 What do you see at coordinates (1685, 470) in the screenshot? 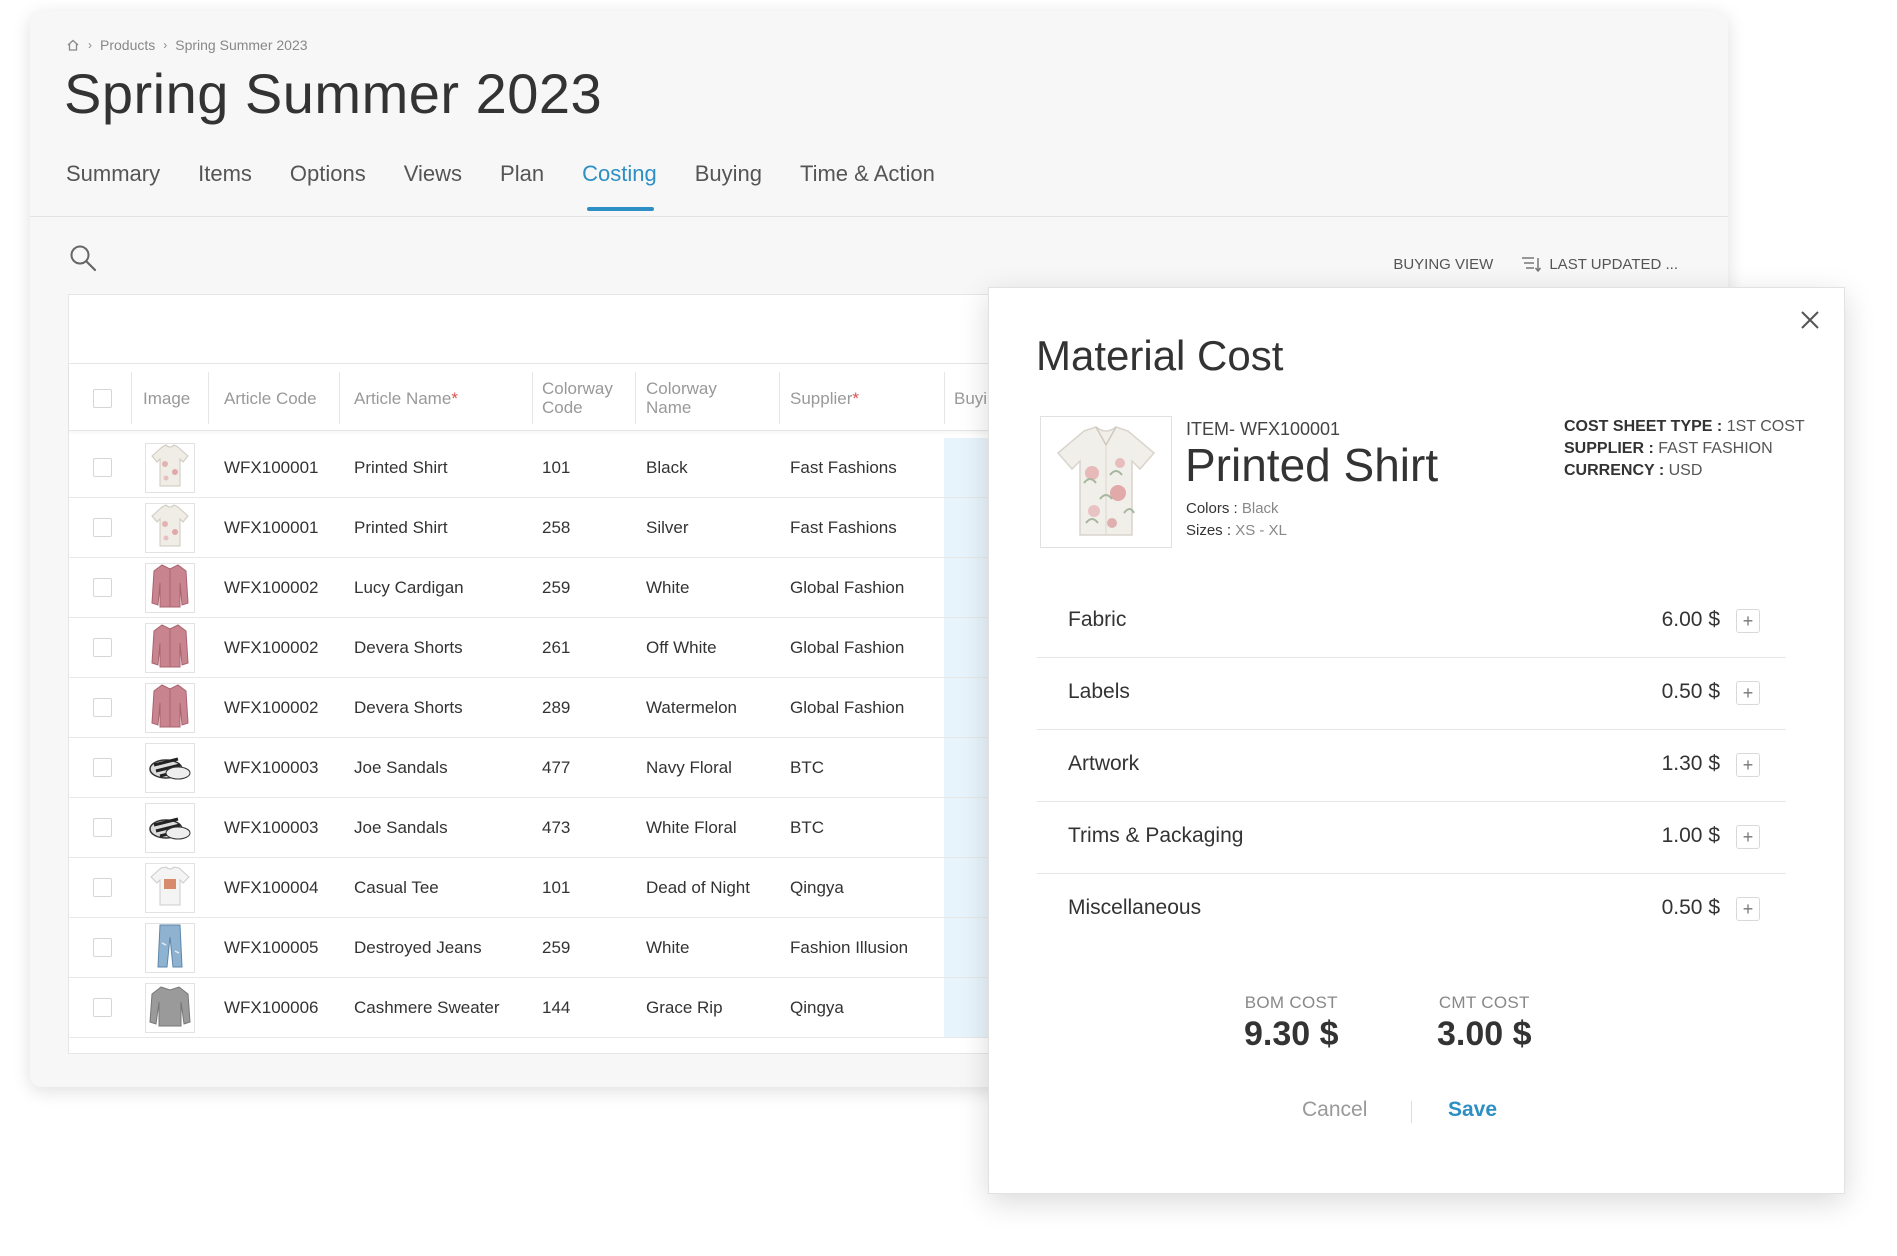
I see `currency-value: USD` at bounding box center [1685, 470].